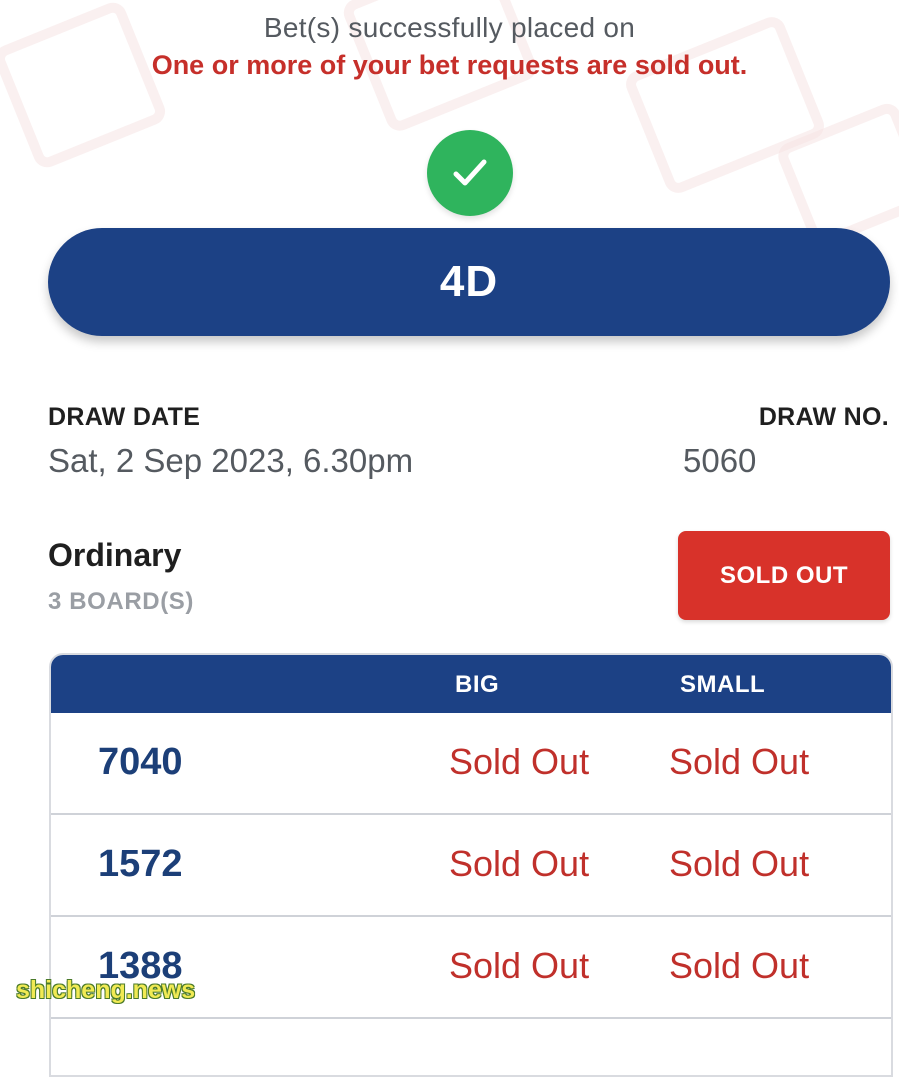  I want to click on sold-out-status-button: SOLD OUT, so click(784, 575).